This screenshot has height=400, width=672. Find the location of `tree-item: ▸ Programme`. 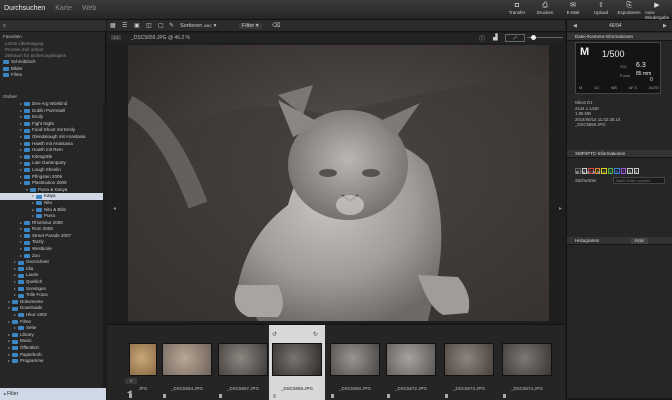

tree-item: ▸ Programme is located at coordinates (53, 361).